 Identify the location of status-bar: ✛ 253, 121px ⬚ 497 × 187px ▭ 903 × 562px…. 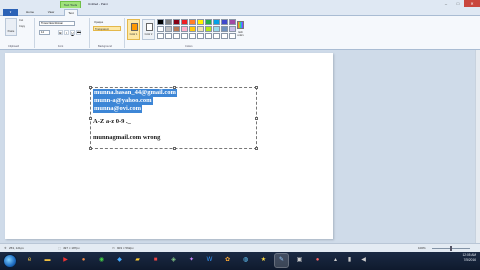
(240, 247).